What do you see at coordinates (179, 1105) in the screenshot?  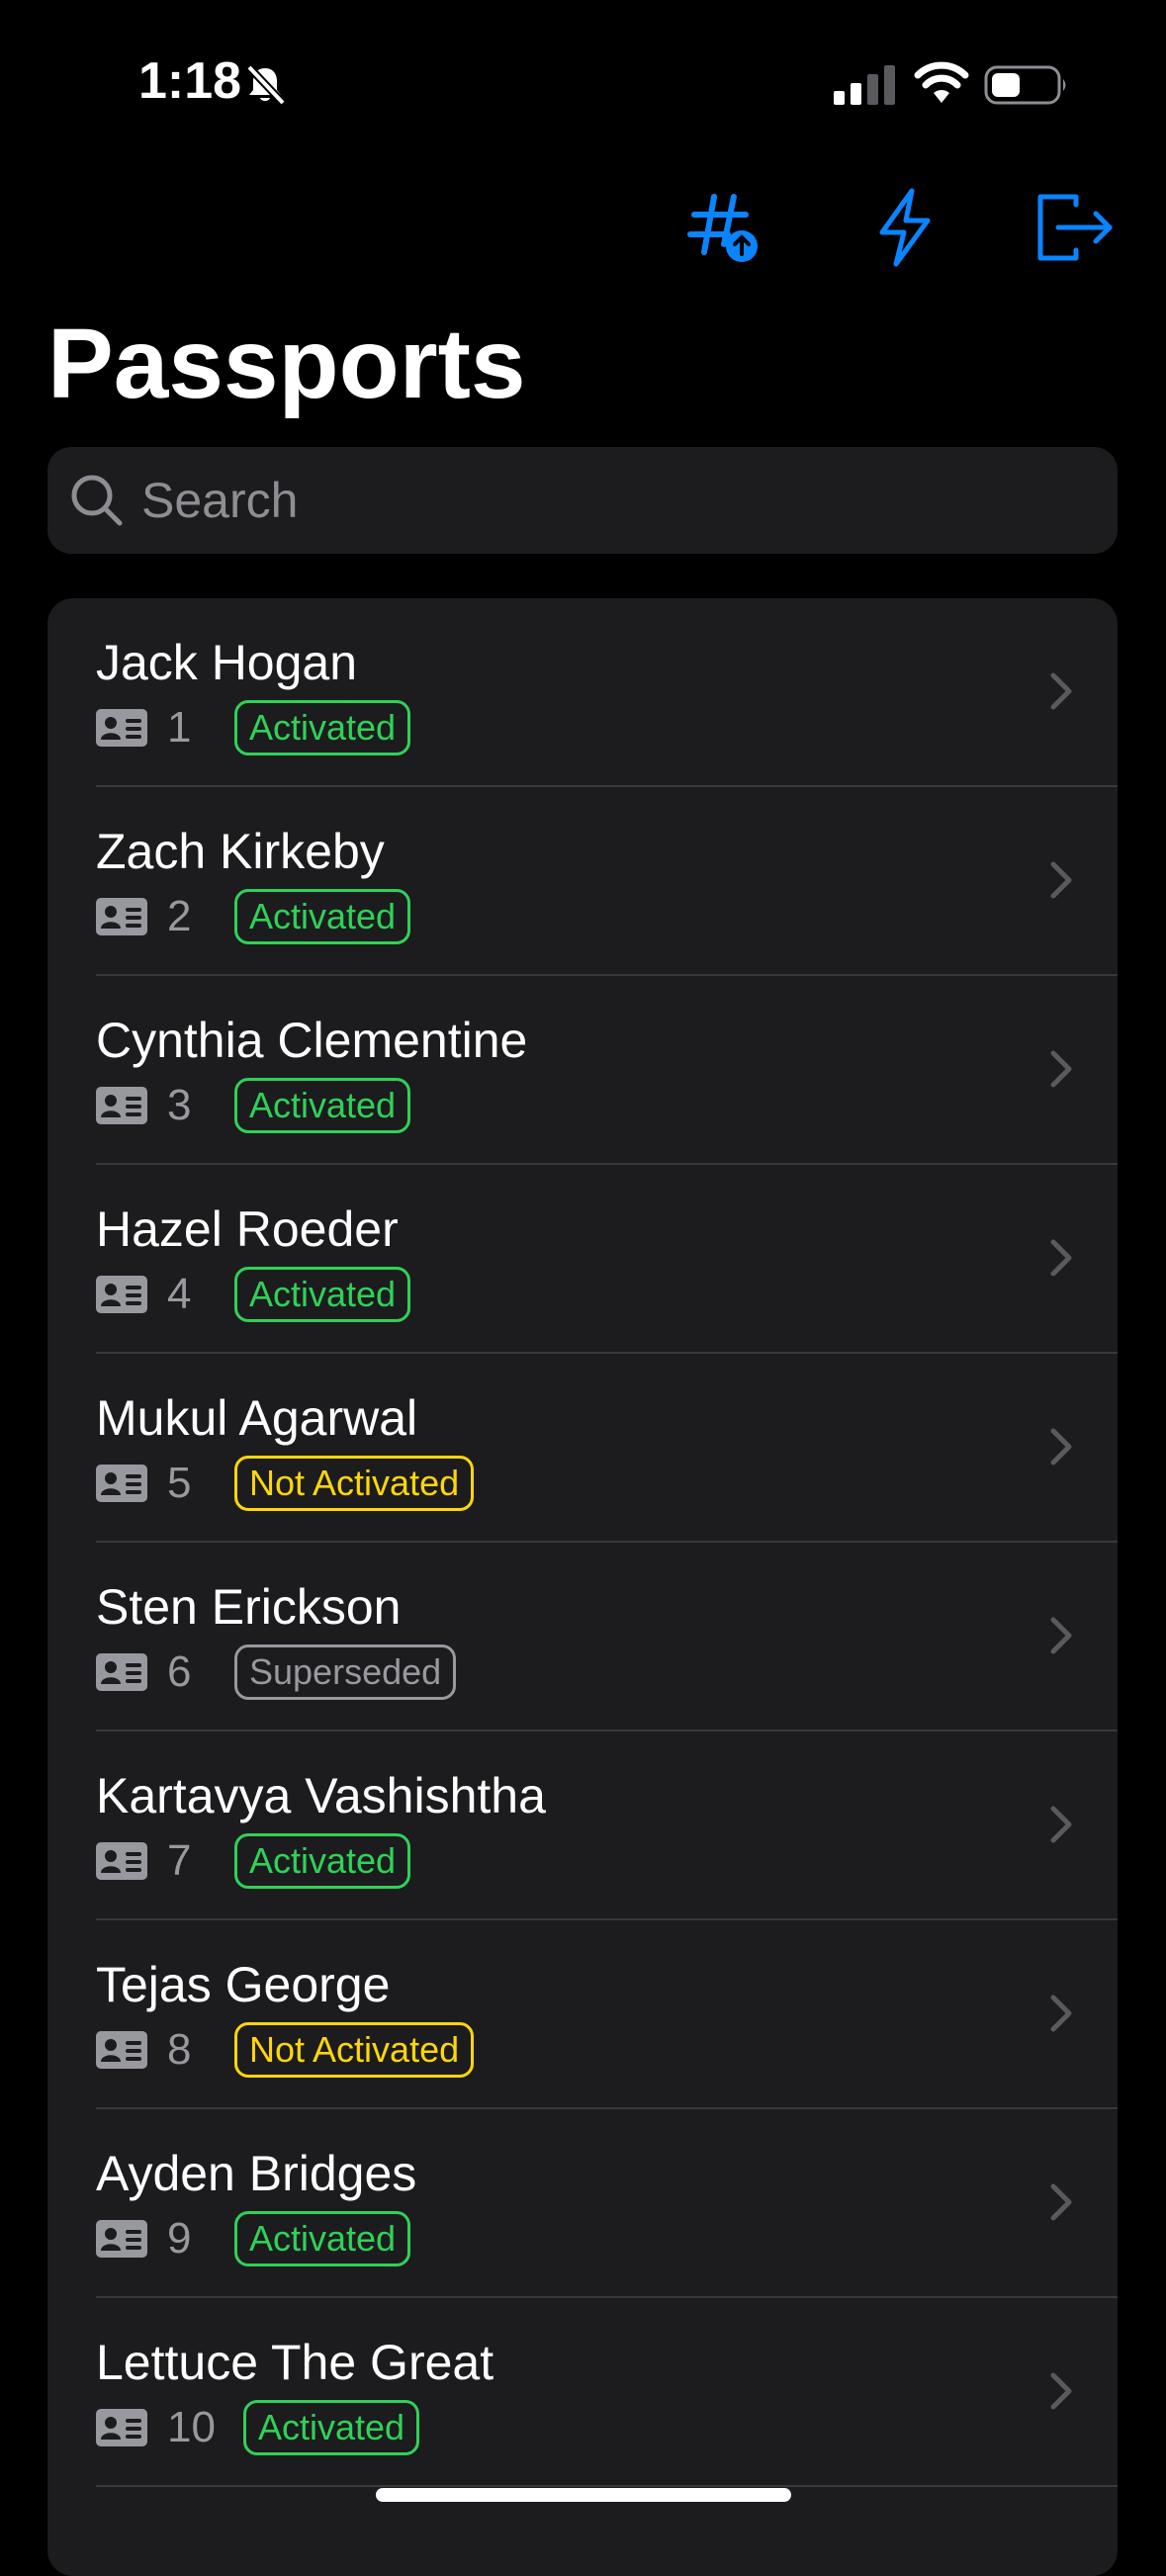 I see `passport-number: 3` at bounding box center [179, 1105].